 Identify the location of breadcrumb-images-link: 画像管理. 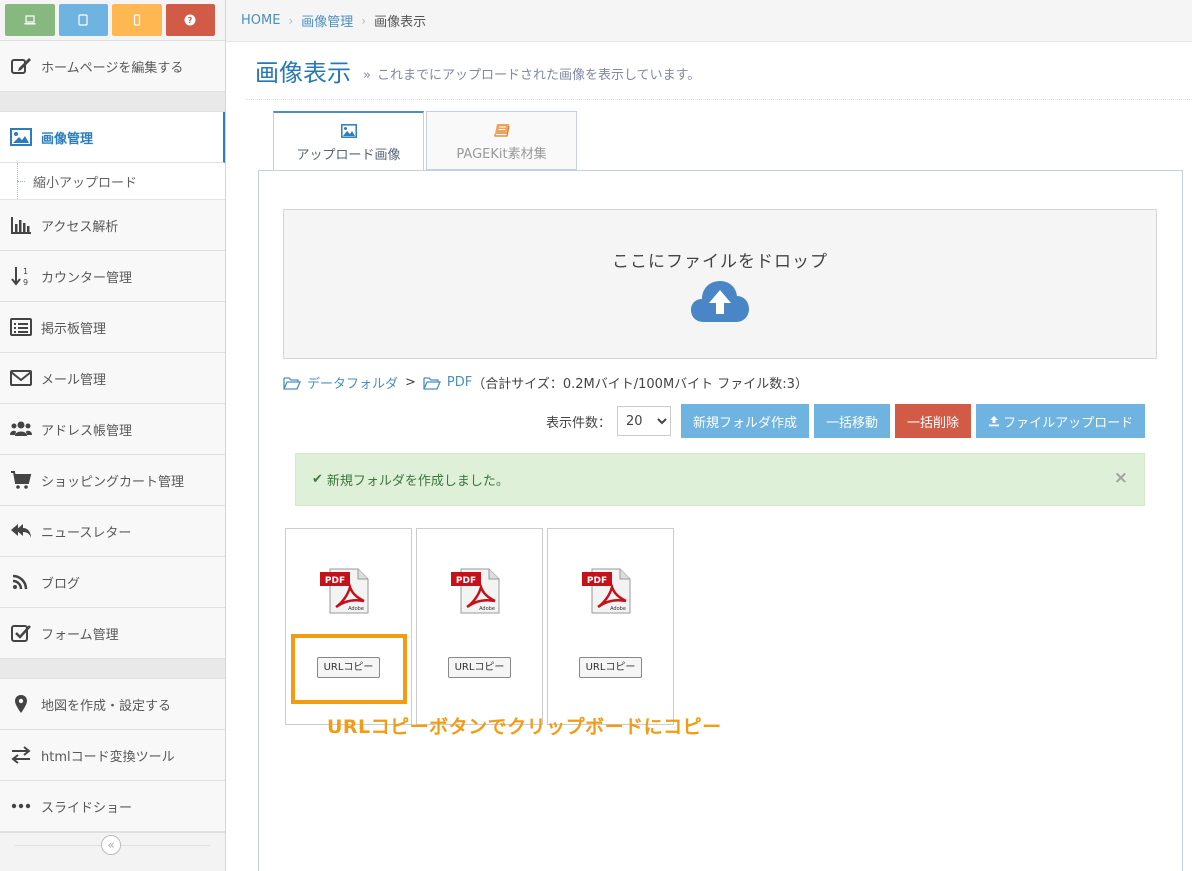
(327, 20).